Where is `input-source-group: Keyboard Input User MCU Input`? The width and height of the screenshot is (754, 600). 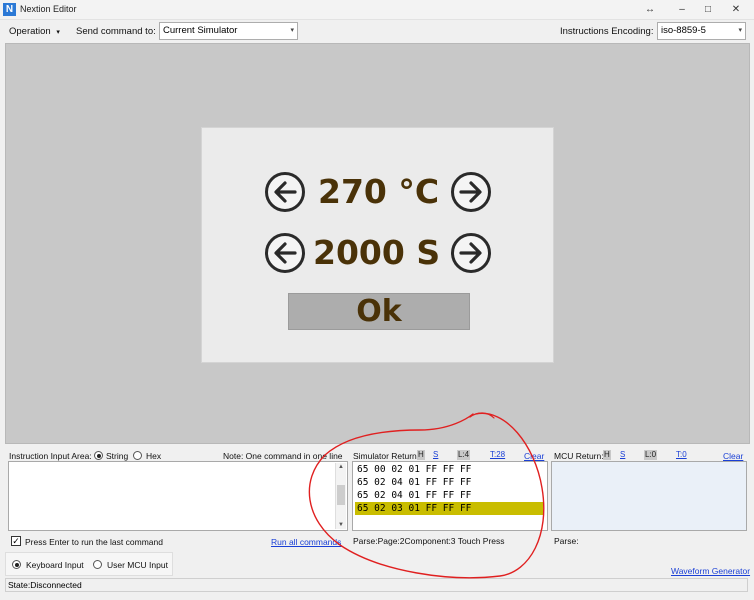
input-source-group: Keyboard Input User MCU Input is located at coordinates (89, 564).